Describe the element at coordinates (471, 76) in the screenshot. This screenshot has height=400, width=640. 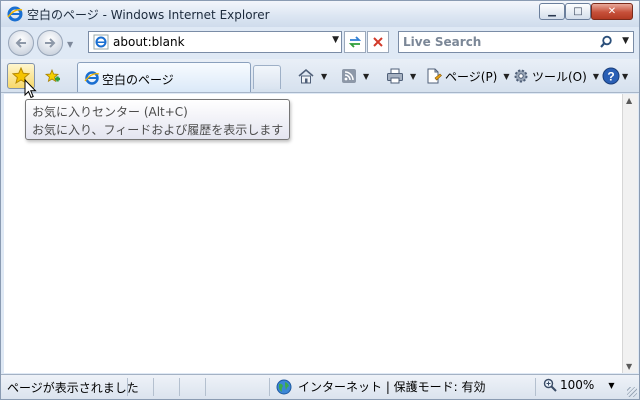
I see `page-menu-label: ページ(P)` at that location.